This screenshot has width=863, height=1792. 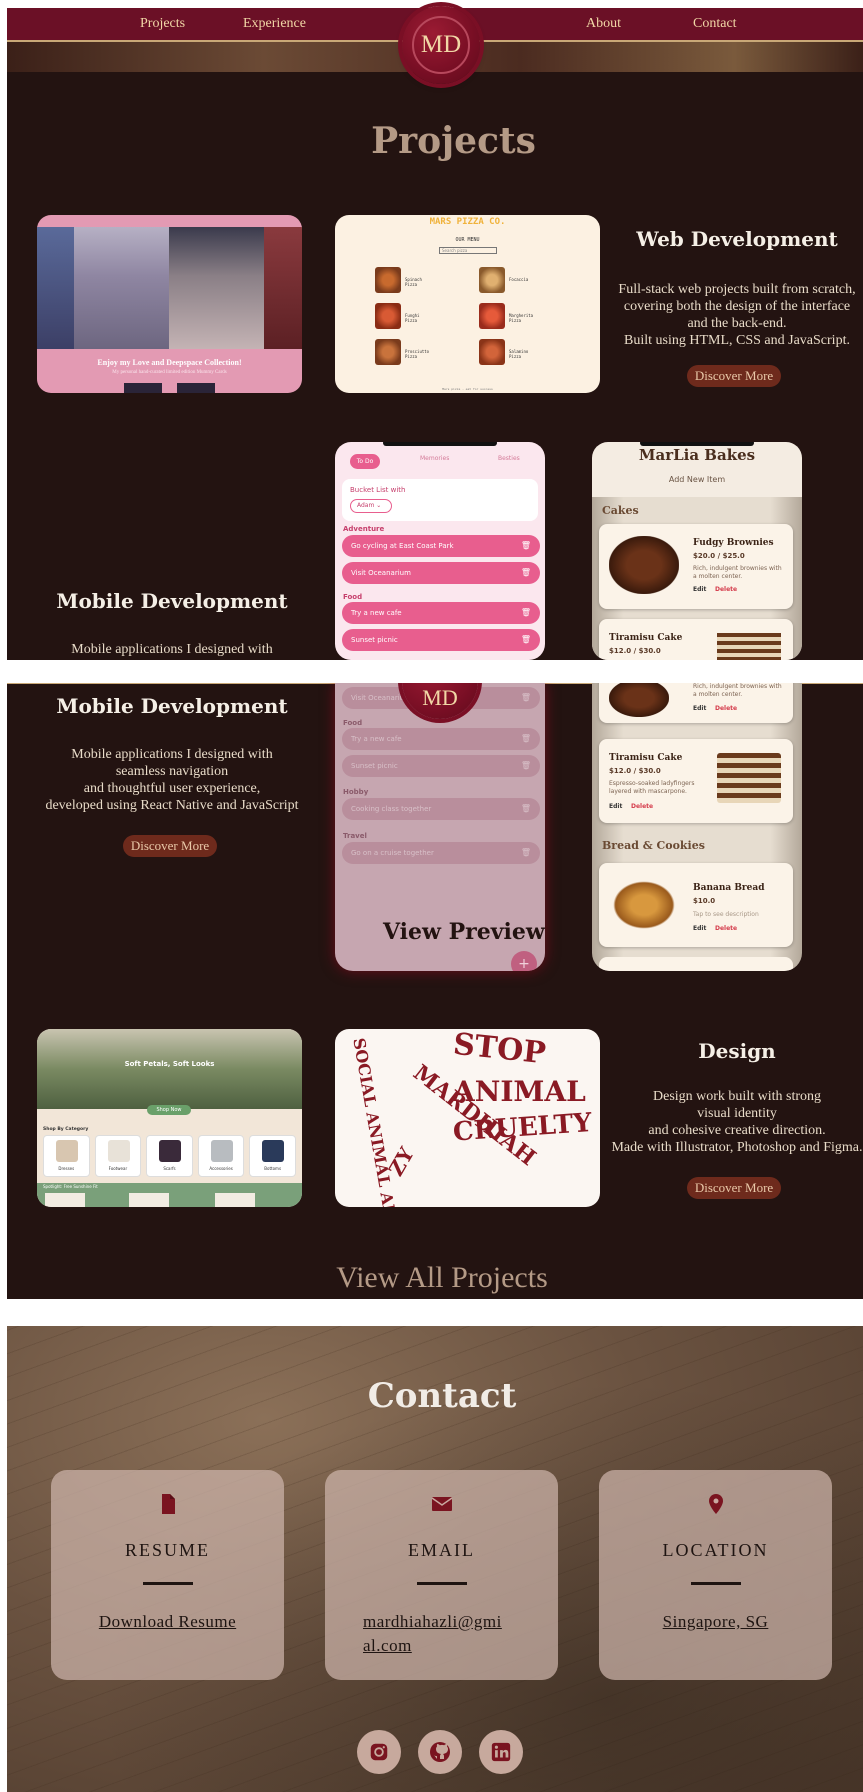 What do you see at coordinates (118, 1156) in the screenshot?
I see `category-tile: Footwear` at bounding box center [118, 1156].